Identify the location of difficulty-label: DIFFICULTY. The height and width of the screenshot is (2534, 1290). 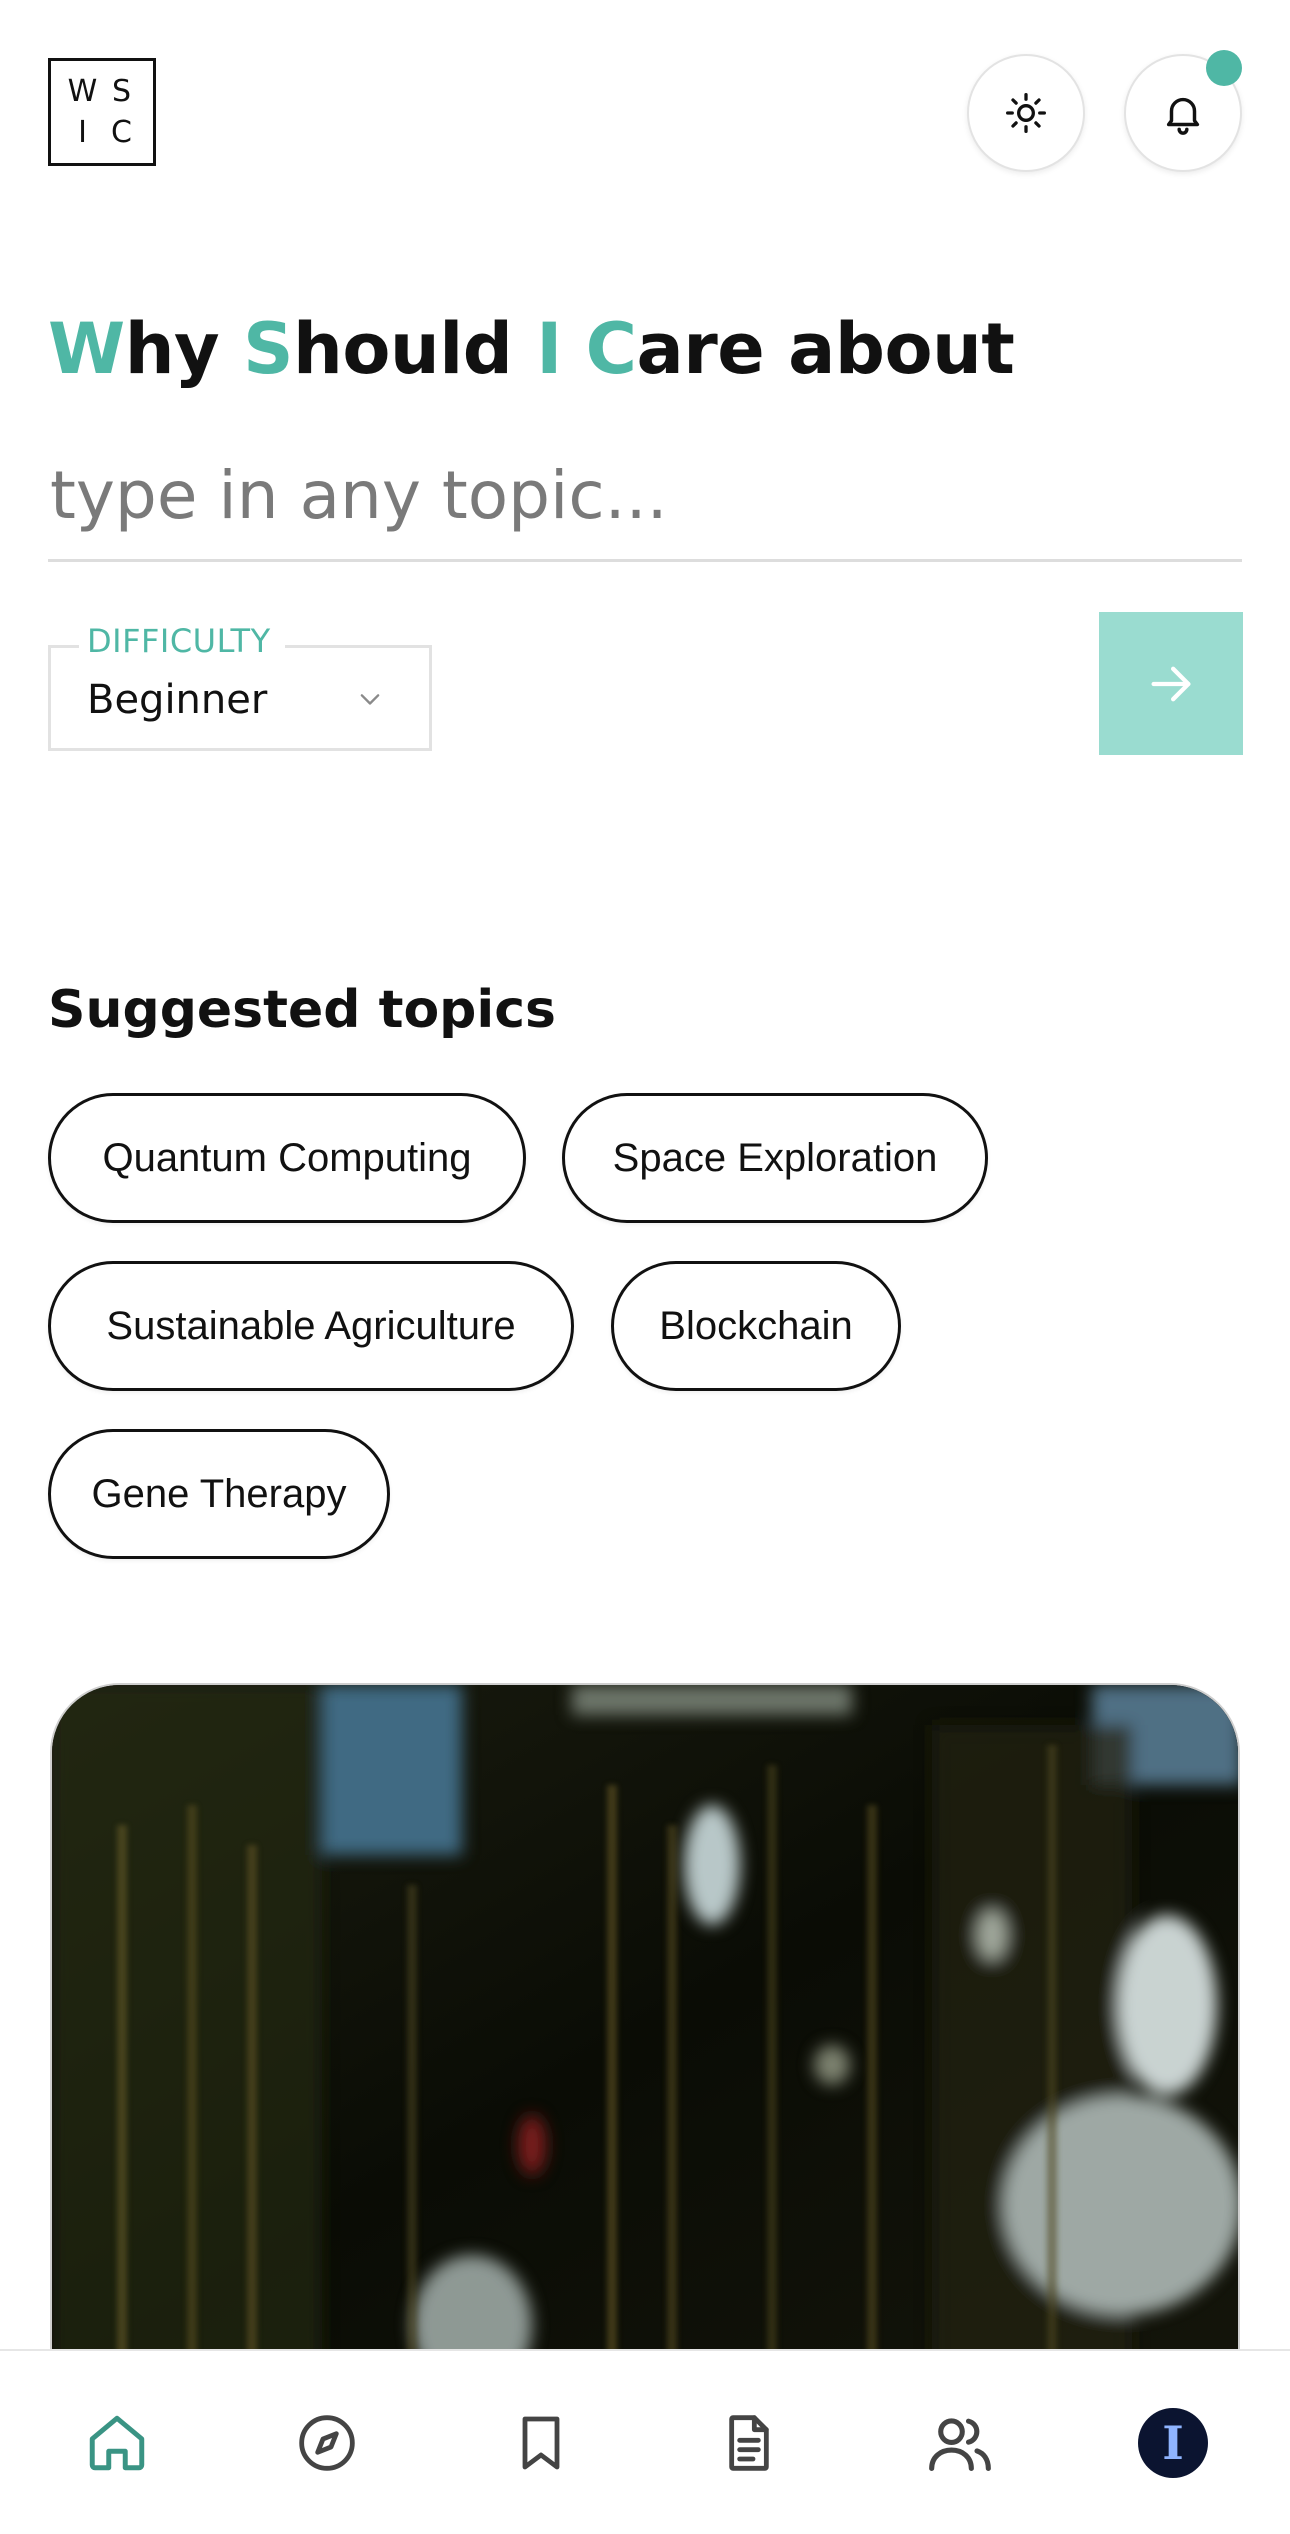
(182, 641).